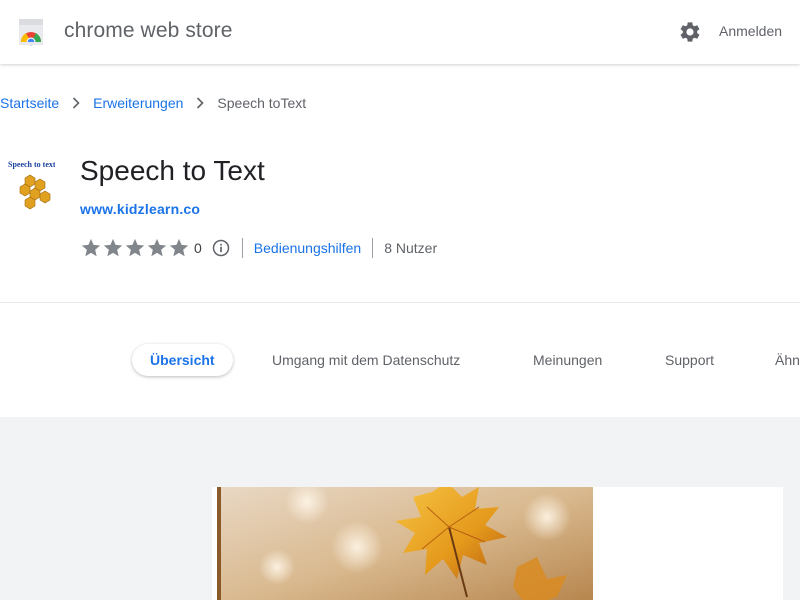 This screenshot has height=600, width=800. What do you see at coordinates (148, 31) in the screenshot?
I see `store-title: chrome web store` at bounding box center [148, 31].